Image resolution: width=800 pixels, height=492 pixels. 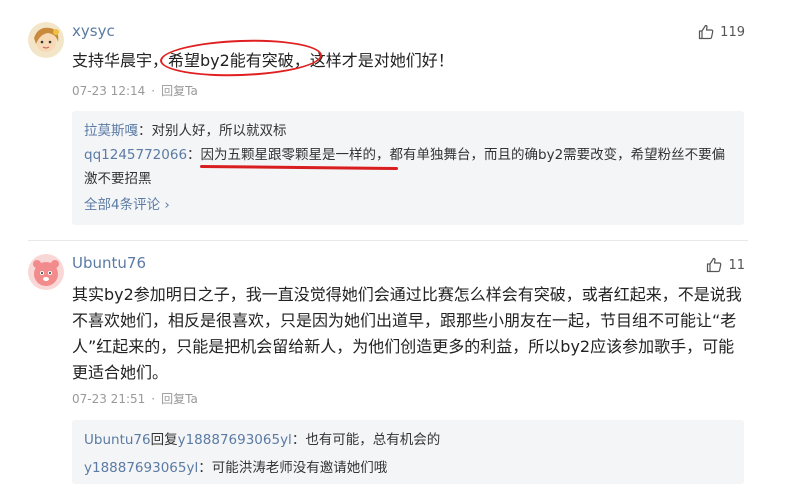 What do you see at coordinates (263, 60) in the screenshot?
I see `comment-text: 支持华晨宇，希望by2能有突破，这样才是对她们好！` at bounding box center [263, 60].